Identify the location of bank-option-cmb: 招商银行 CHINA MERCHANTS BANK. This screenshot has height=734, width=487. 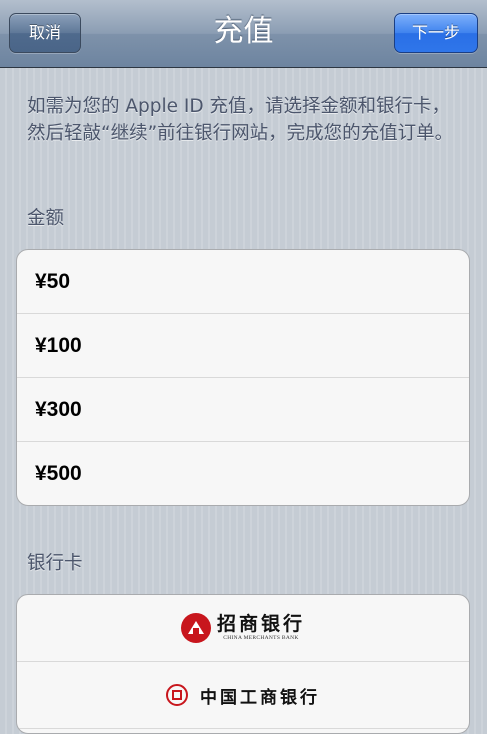
(243, 628).